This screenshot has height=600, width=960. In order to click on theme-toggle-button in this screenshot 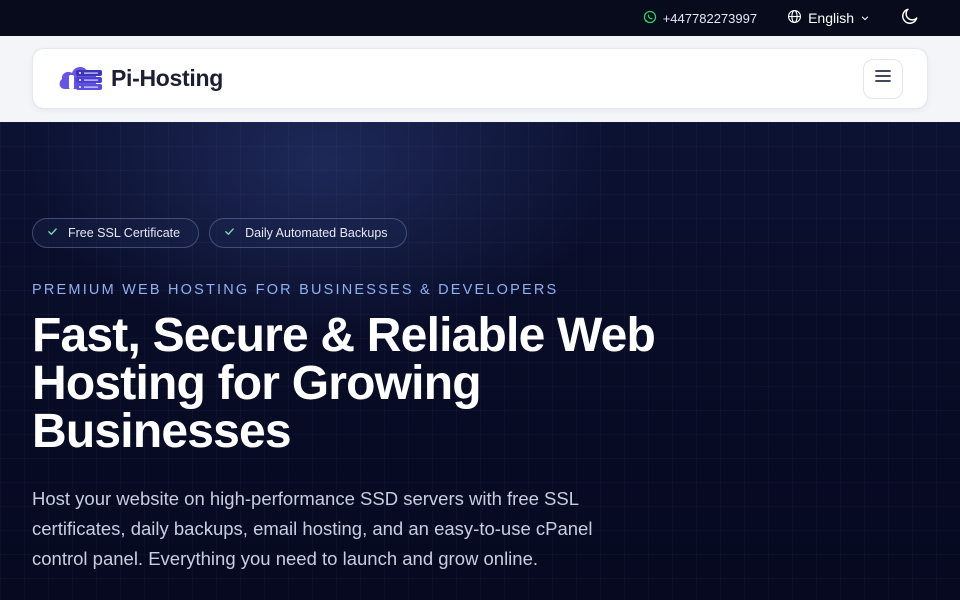, I will do `click(910, 18)`.